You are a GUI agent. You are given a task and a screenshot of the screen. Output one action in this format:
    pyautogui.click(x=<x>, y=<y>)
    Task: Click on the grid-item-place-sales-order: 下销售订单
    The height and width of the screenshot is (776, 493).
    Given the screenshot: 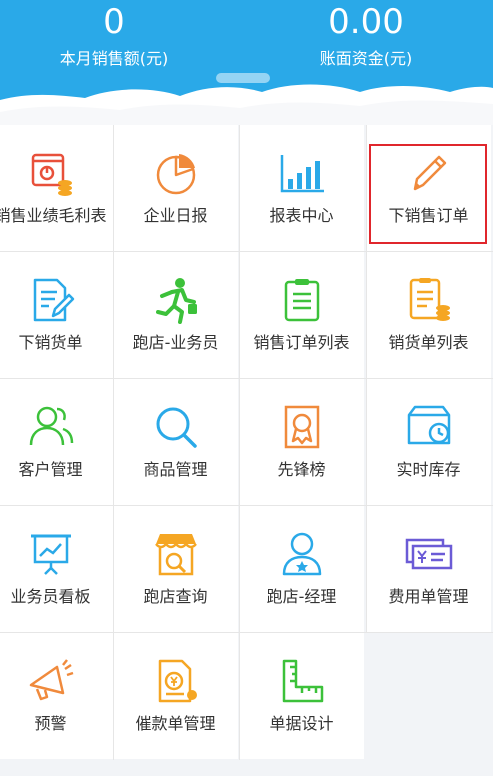 What is the action you would take?
    pyautogui.click(x=428, y=188)
    